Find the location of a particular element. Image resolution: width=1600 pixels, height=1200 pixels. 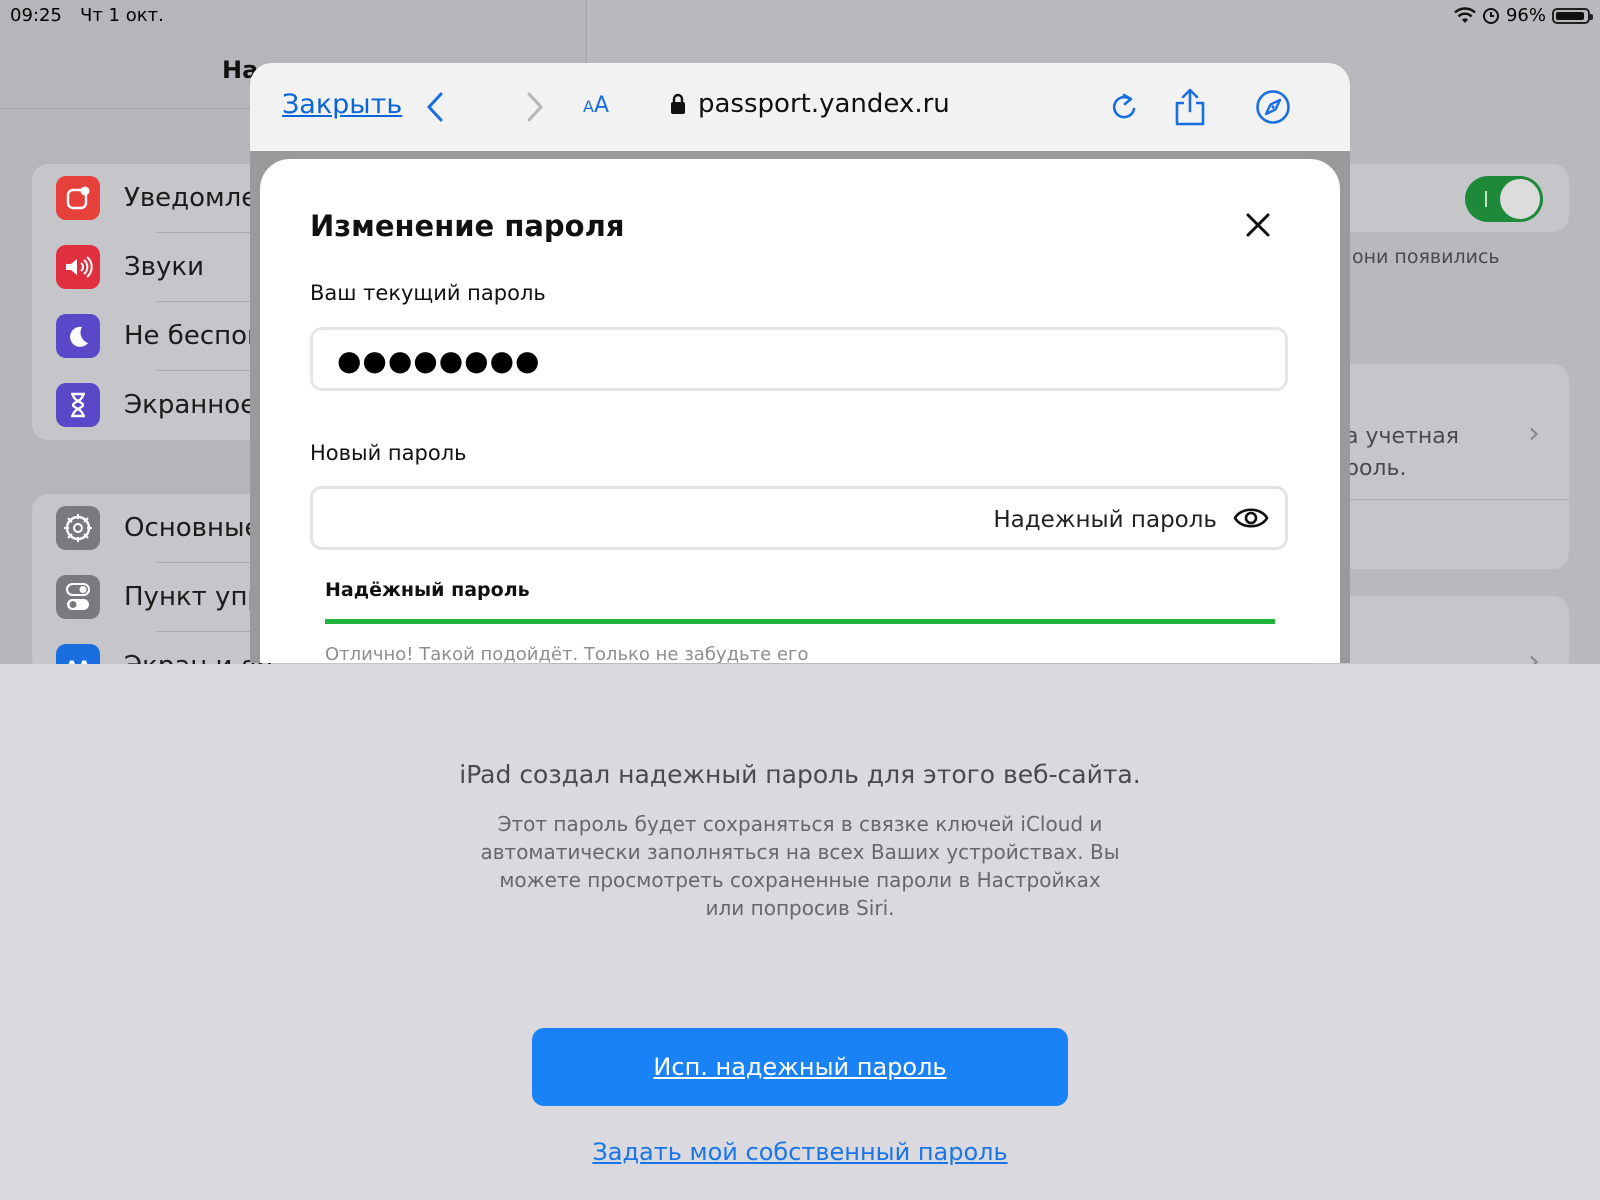

modal-title: Изменение пароля is located at coordinates (467, 226).